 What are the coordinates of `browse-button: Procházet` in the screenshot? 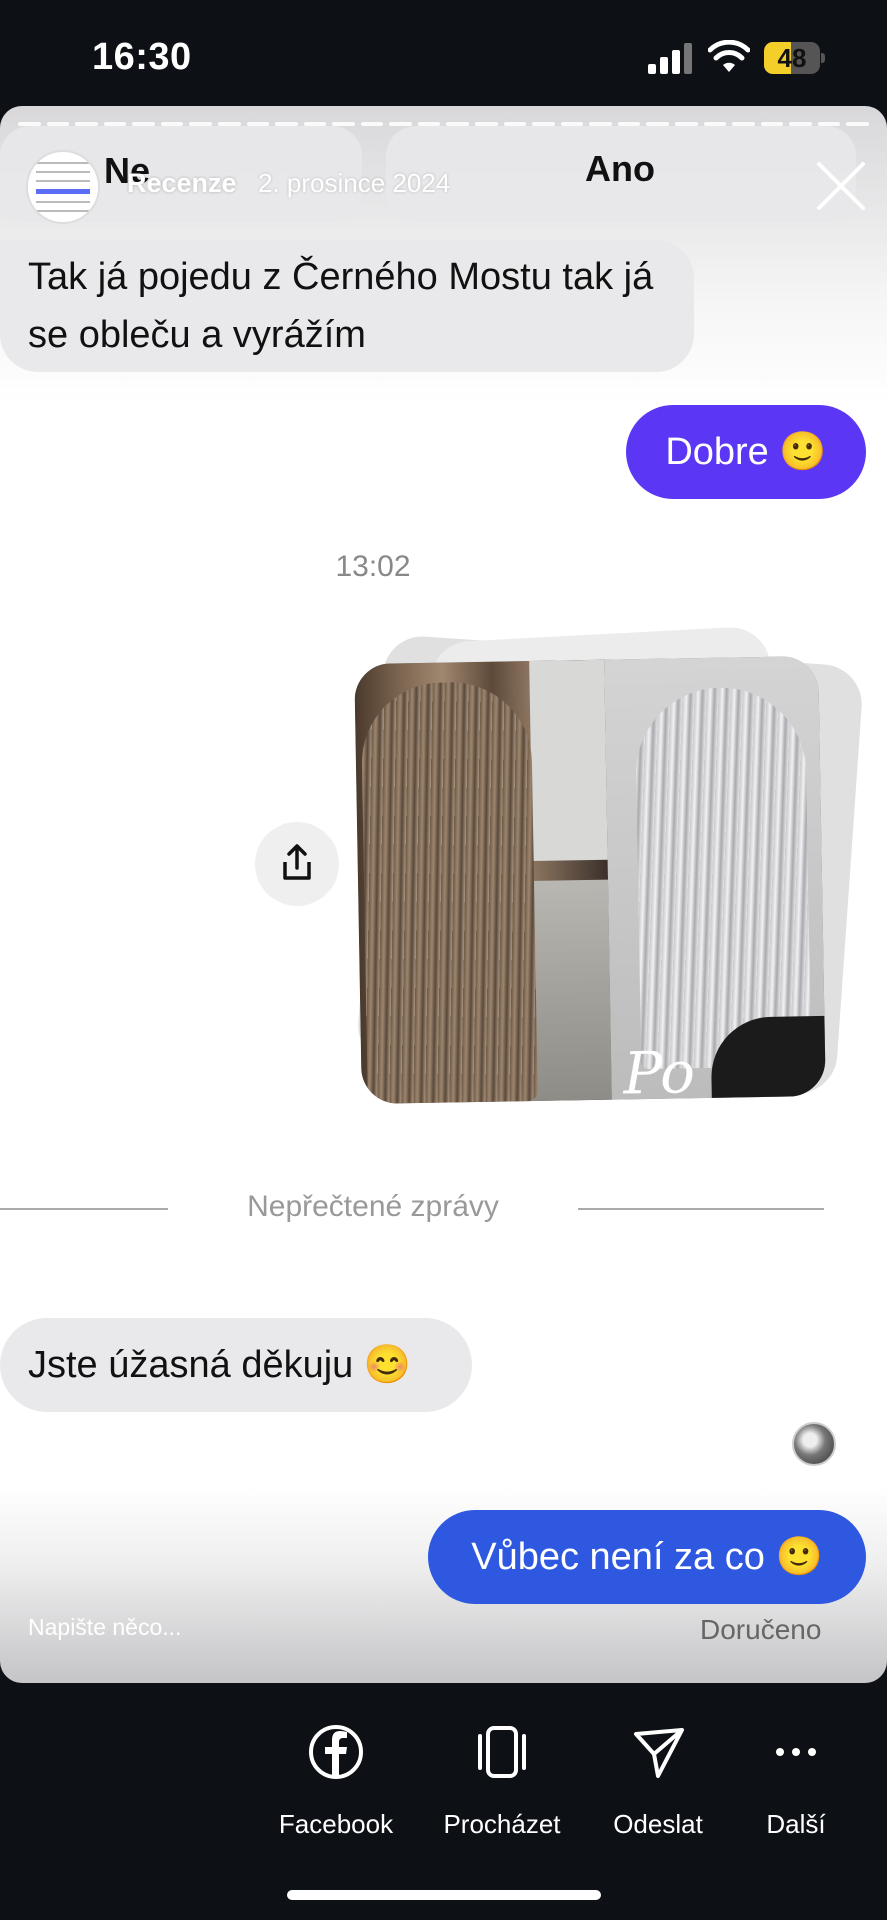 It's located at (502, 1781).